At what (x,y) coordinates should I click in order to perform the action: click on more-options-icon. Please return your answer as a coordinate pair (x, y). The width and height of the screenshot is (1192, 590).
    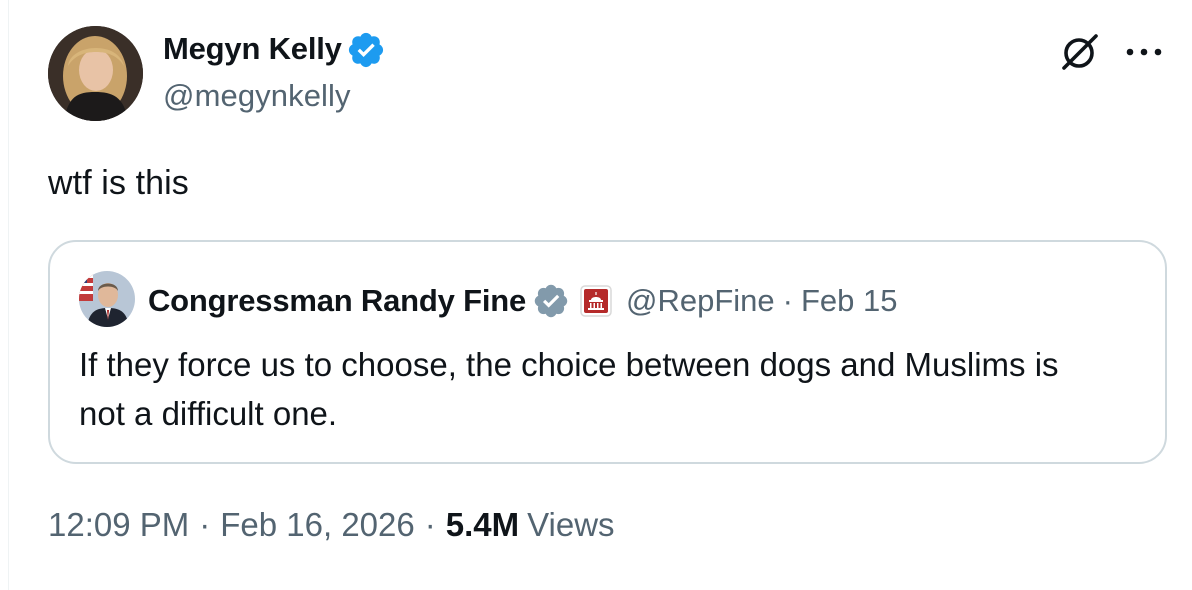
    Looking at the image, I should click on (1144, 52).